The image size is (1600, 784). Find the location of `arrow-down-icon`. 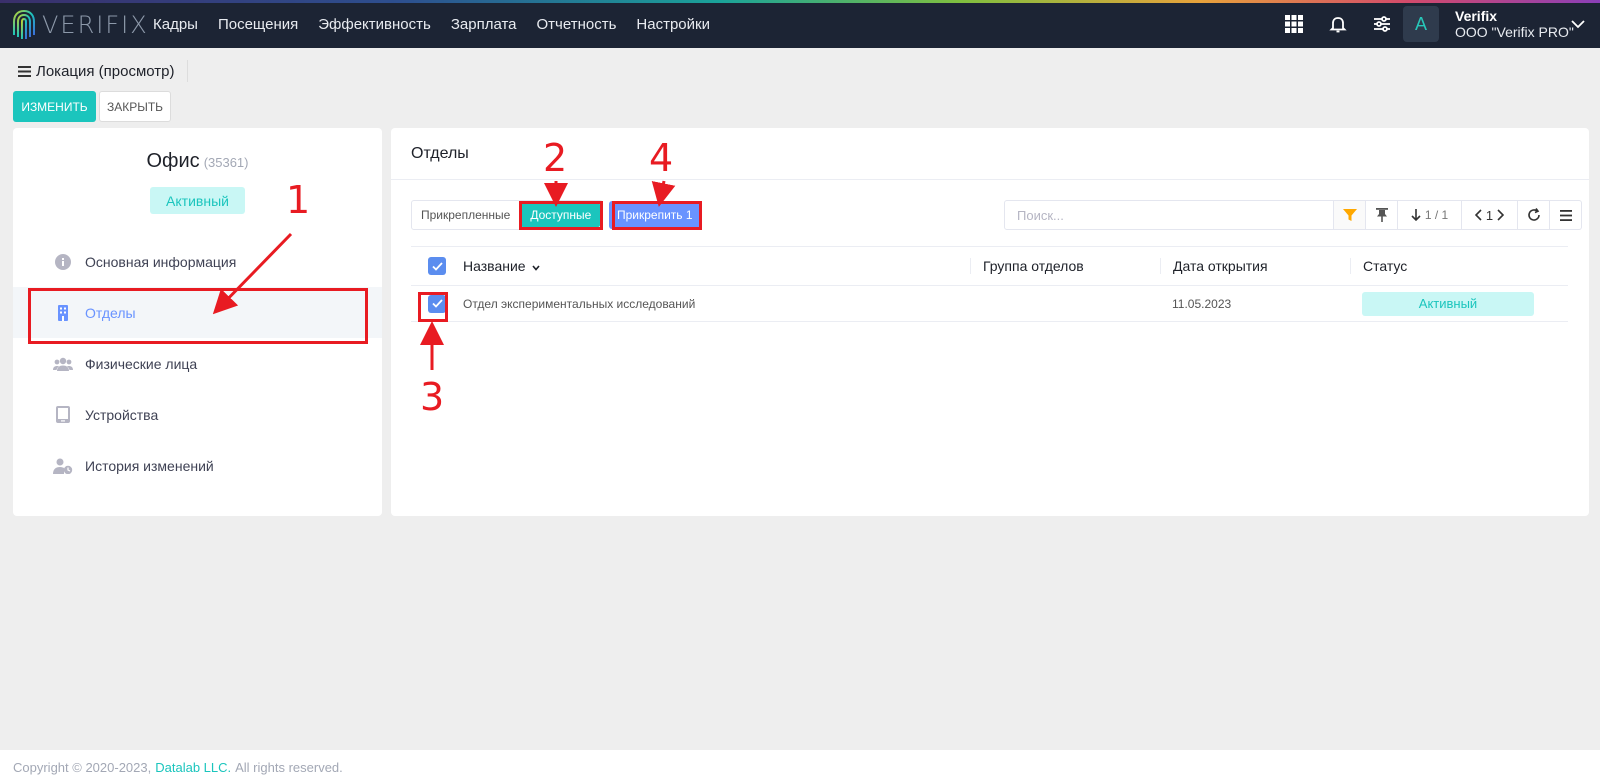

arrow-down-icon is located at coordinates (1416, 215).